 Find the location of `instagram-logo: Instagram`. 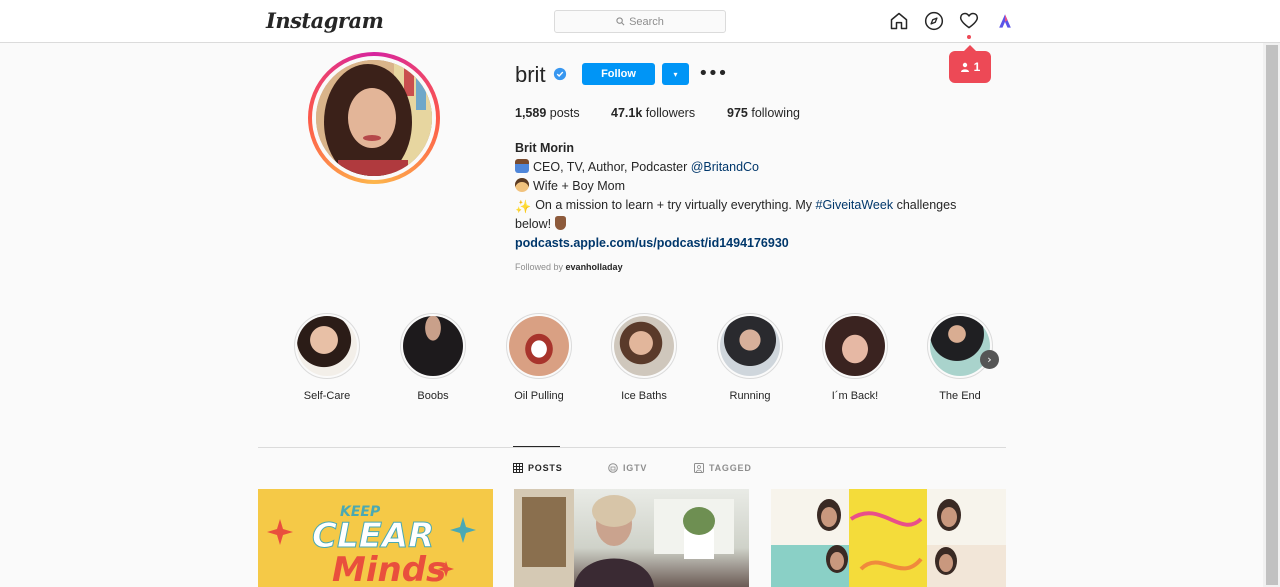

instagram-logo: Instagram is located at coordinates (325, 20).